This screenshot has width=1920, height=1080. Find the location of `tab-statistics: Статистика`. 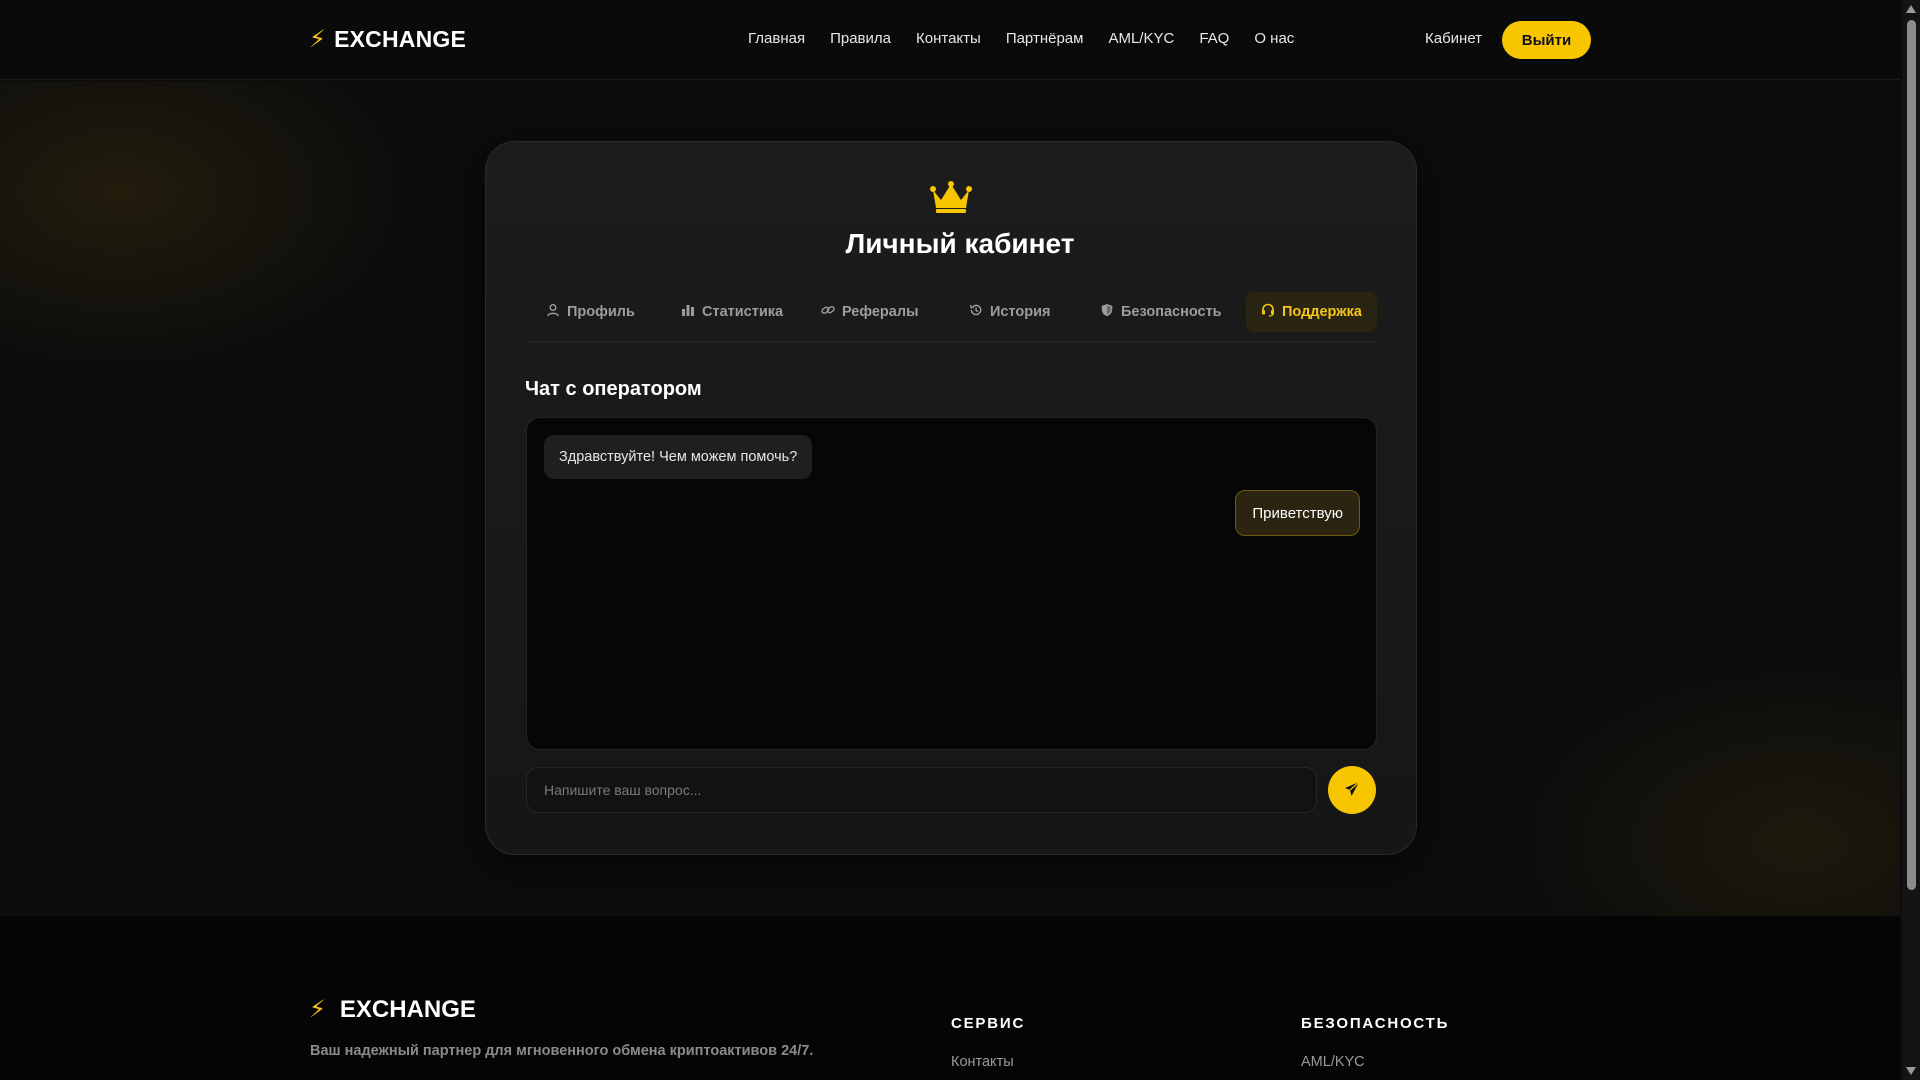

tab-statistics: Статистика is located at coordinates (732, 312).